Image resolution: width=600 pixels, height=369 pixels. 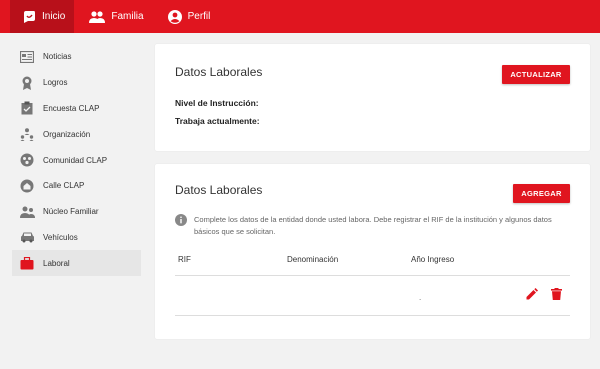 I want to click on delete-icon, so click(x=556, y=294).